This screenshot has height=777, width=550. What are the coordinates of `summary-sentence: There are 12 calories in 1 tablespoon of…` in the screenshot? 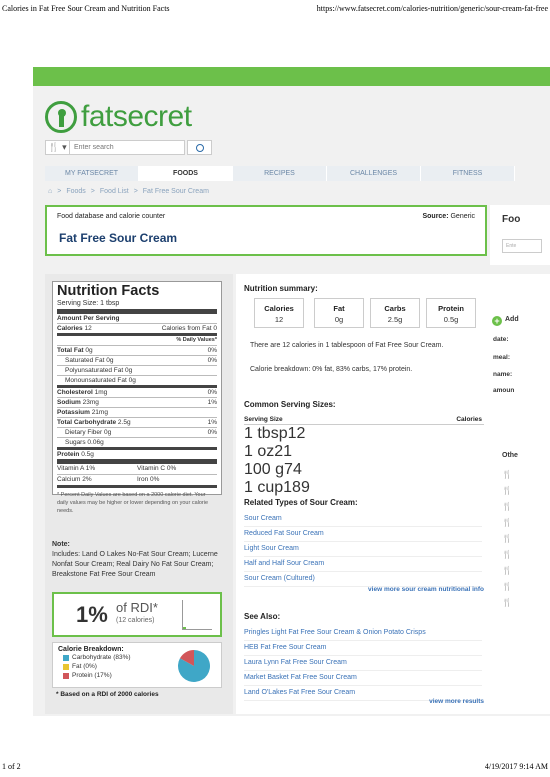 It's located at (347, 345).